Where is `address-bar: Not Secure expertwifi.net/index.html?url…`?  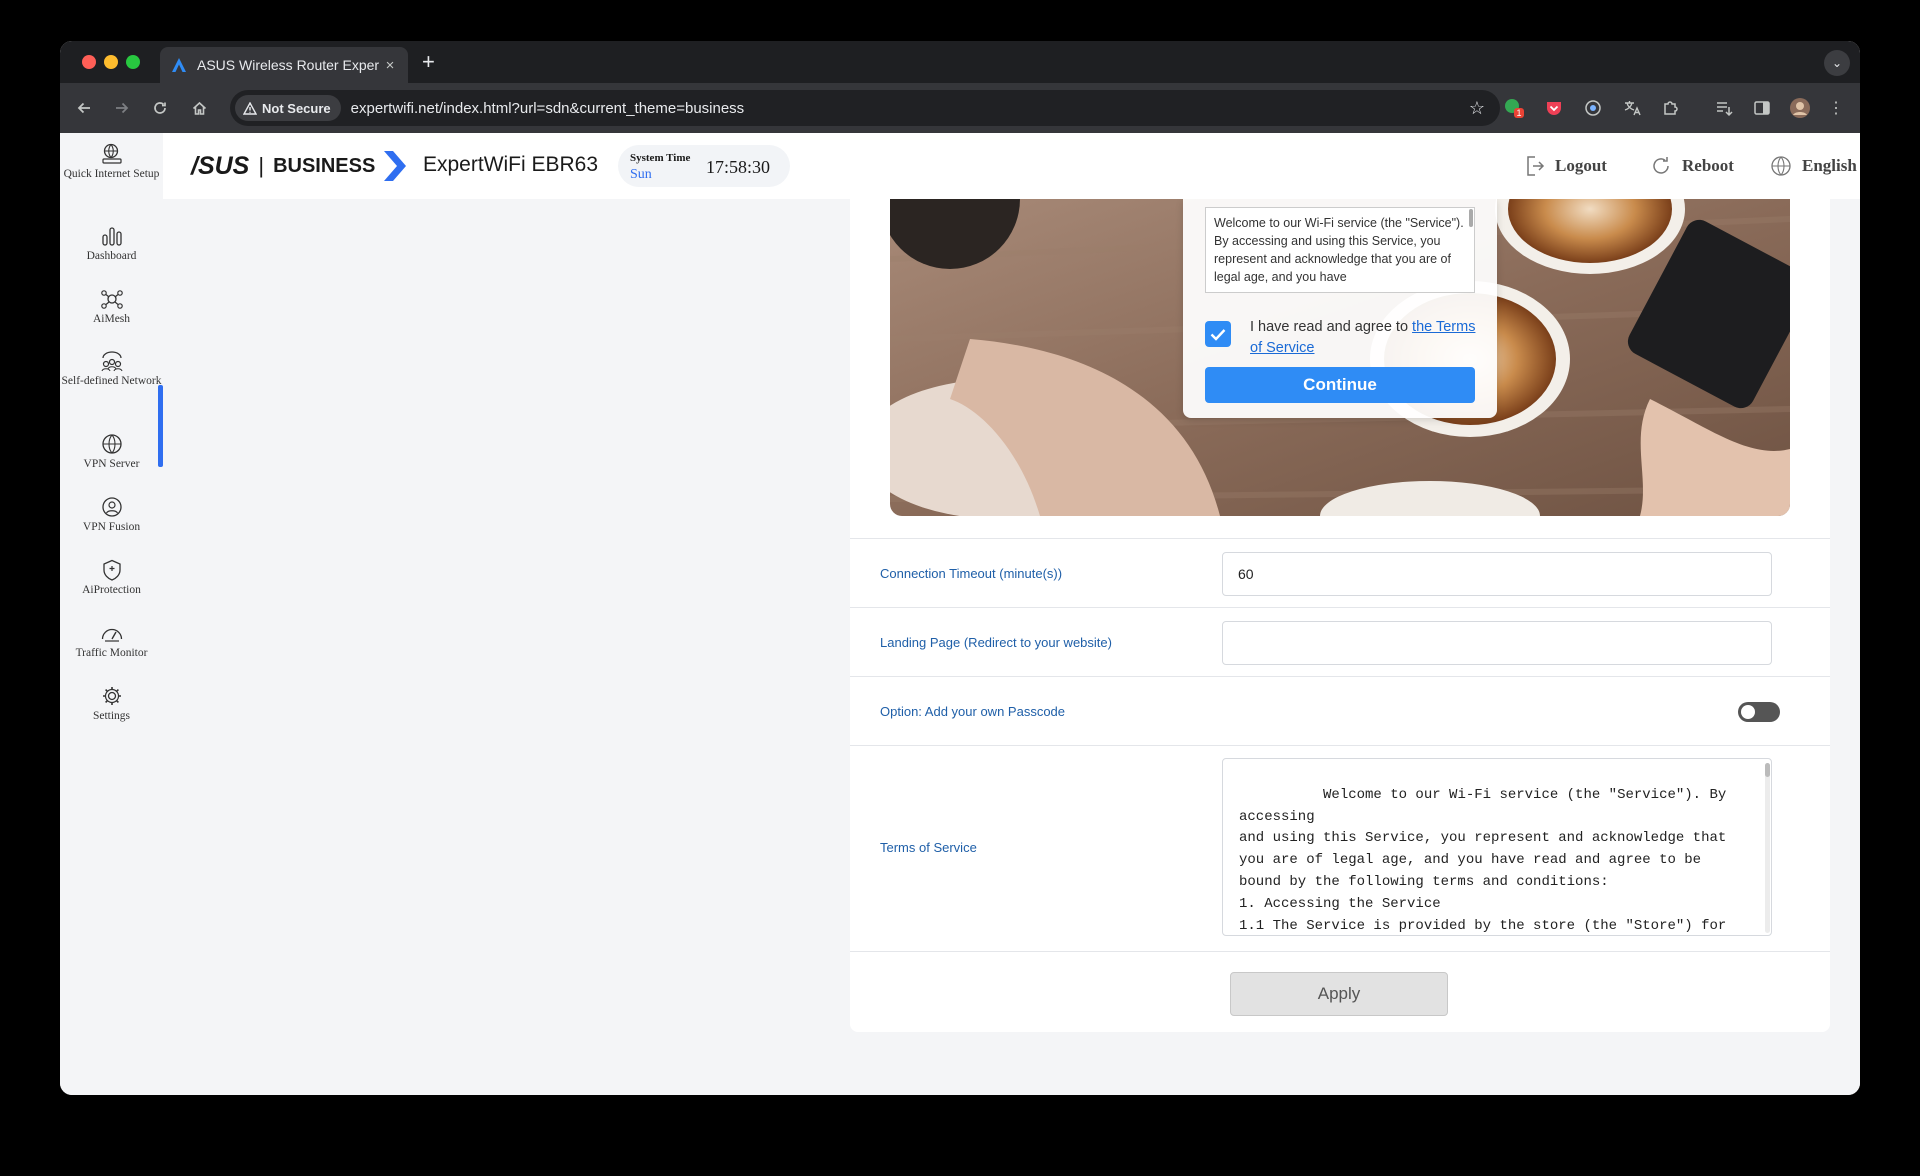 address-bar: Not Secure expertwifi.net/index.html?url… is located at coordinates (865, 108).